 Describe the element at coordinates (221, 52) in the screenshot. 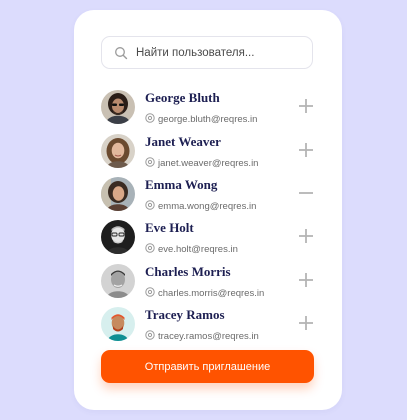

I see `search-input` at that location.